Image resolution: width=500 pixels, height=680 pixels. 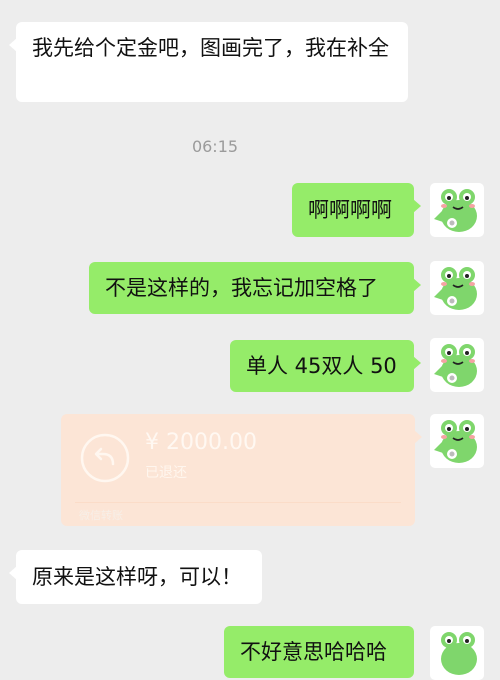 What do you see at coordinates (210, 48) in the screenshot?
I see `message-text: 我先给个定金吧，图画完了，我在补全` at bounding box center [210, 48].